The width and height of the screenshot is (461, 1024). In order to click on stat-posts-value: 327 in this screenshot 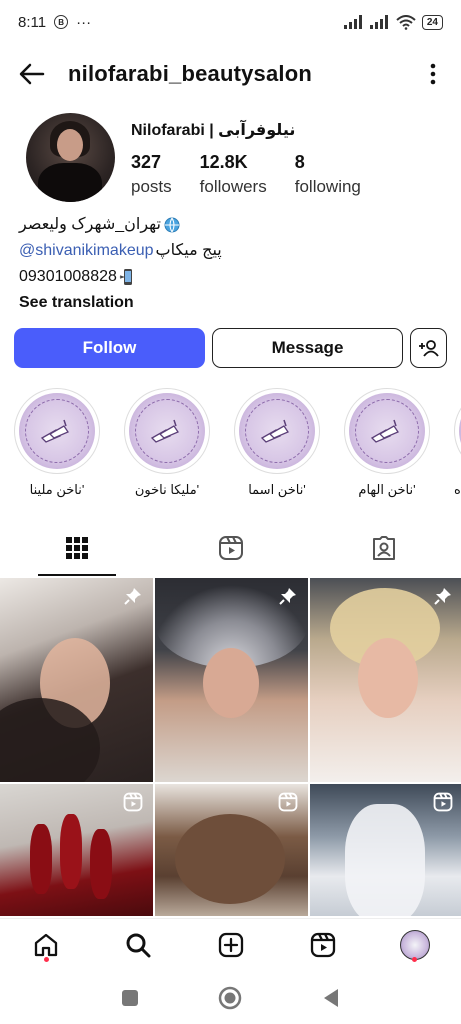, I will do `click(146, 162)`.